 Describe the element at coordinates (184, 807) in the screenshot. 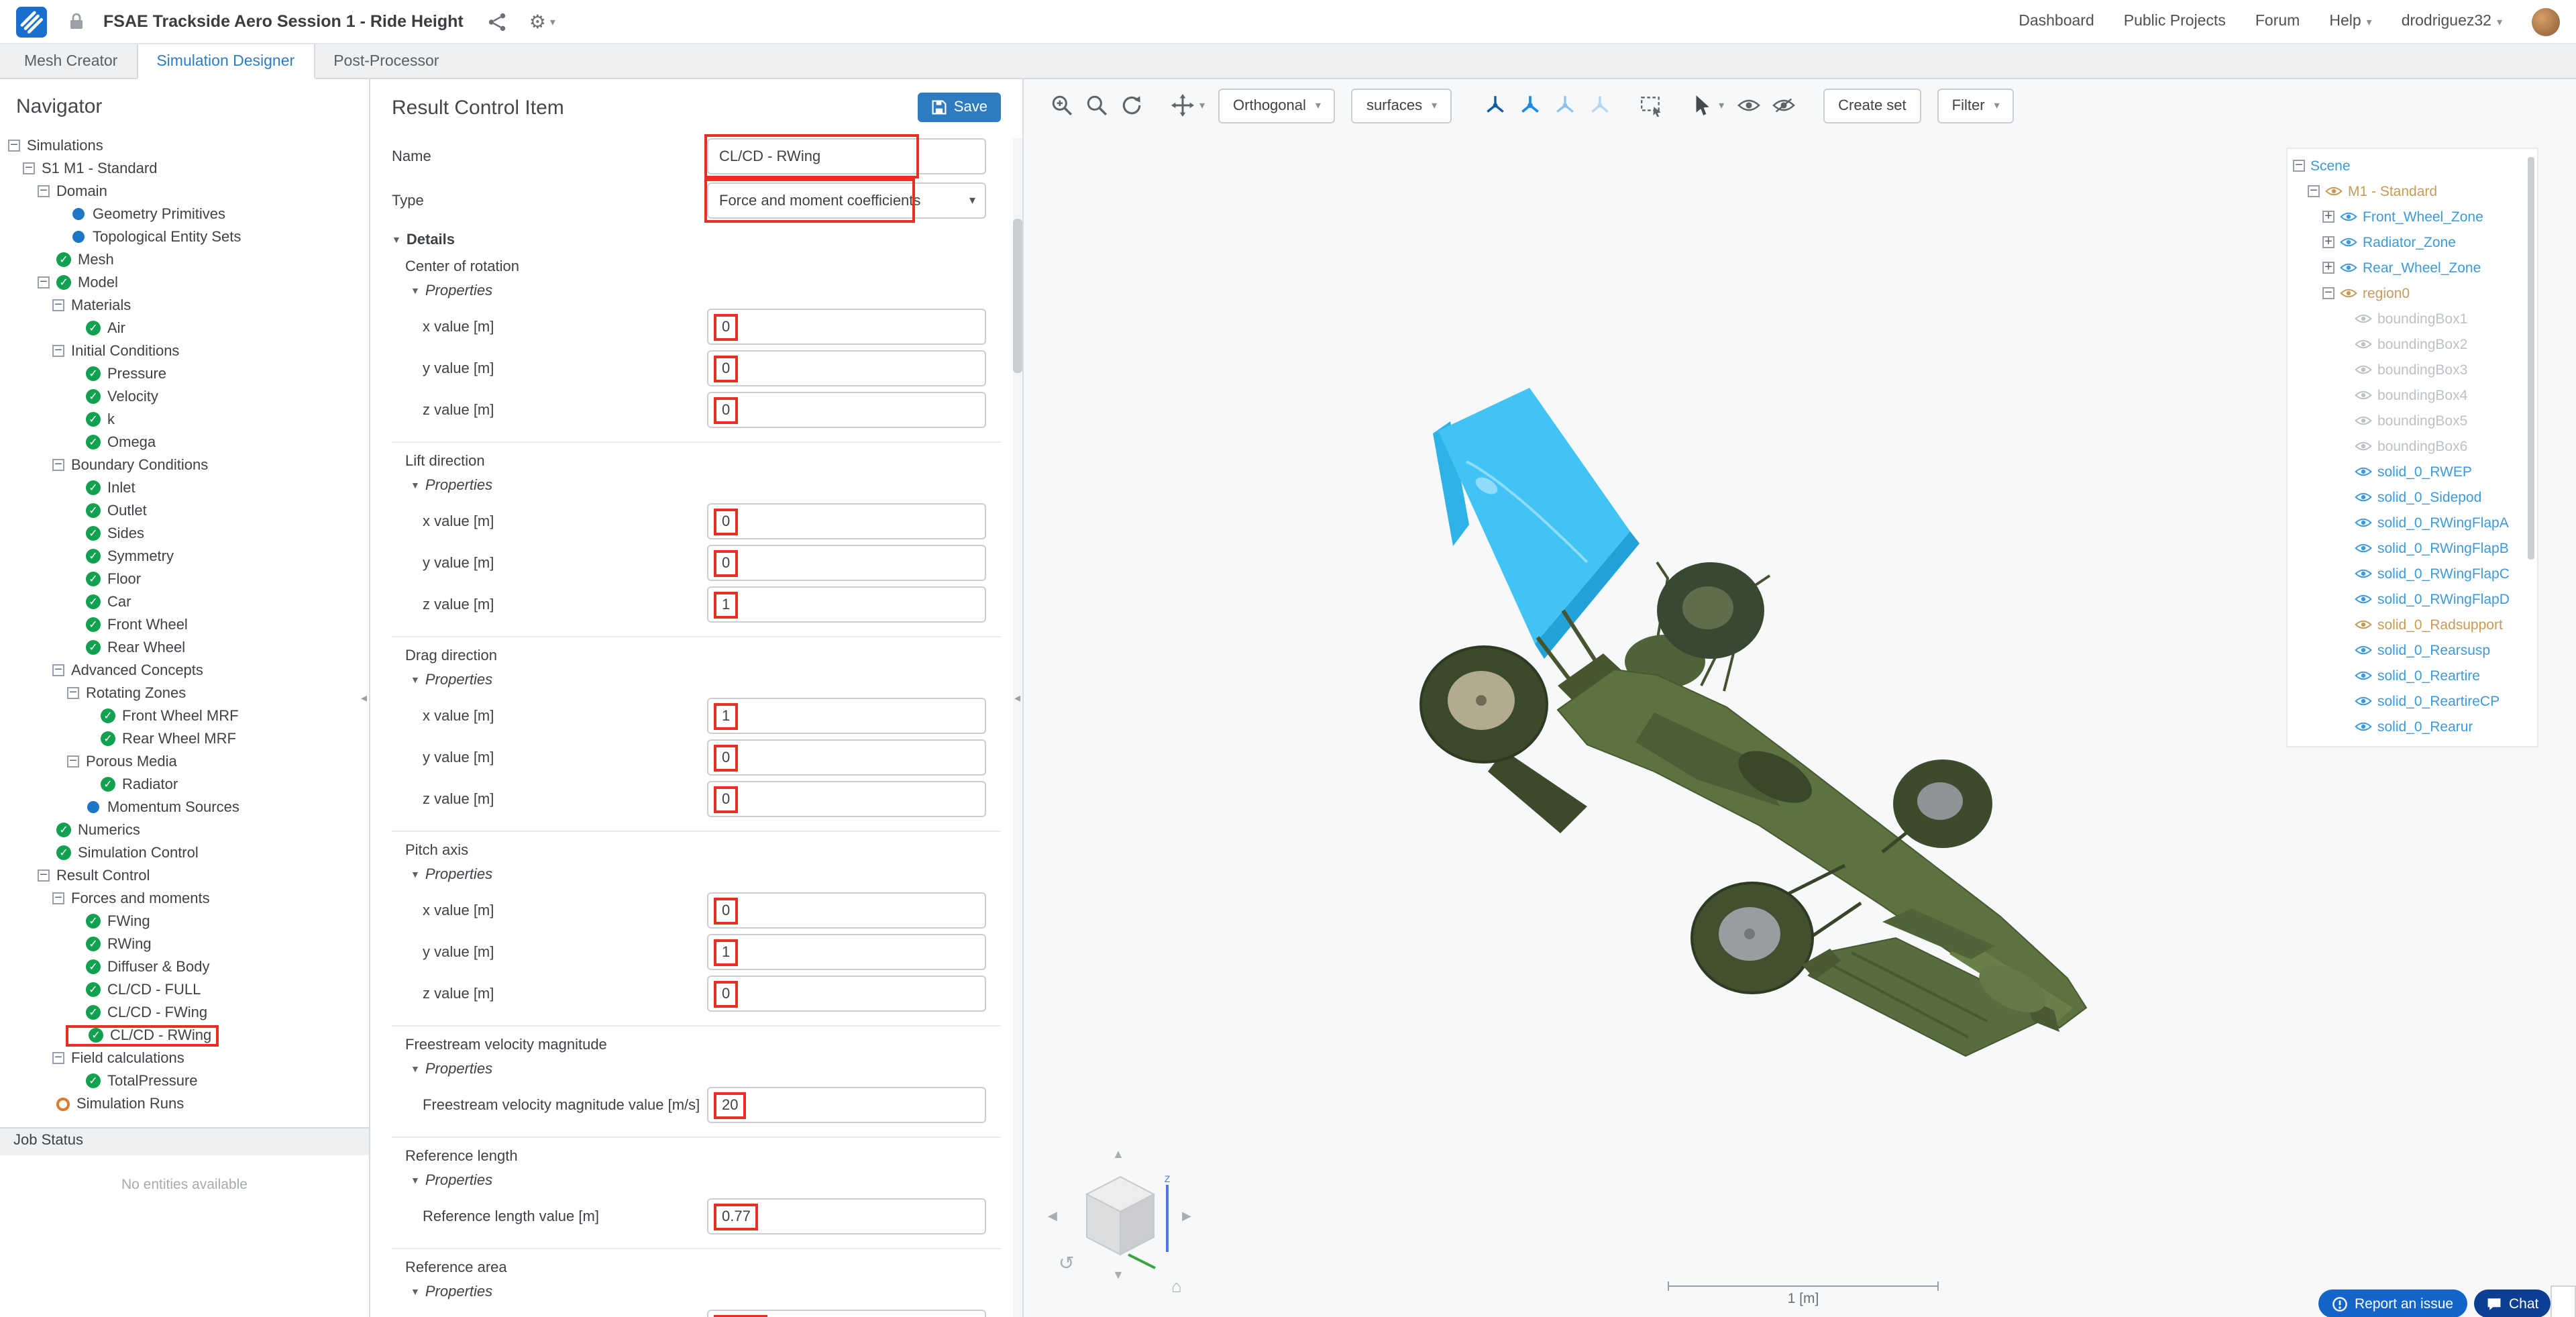

I see `navigator-item-momentum-sources: Momentum Sources` at that location.